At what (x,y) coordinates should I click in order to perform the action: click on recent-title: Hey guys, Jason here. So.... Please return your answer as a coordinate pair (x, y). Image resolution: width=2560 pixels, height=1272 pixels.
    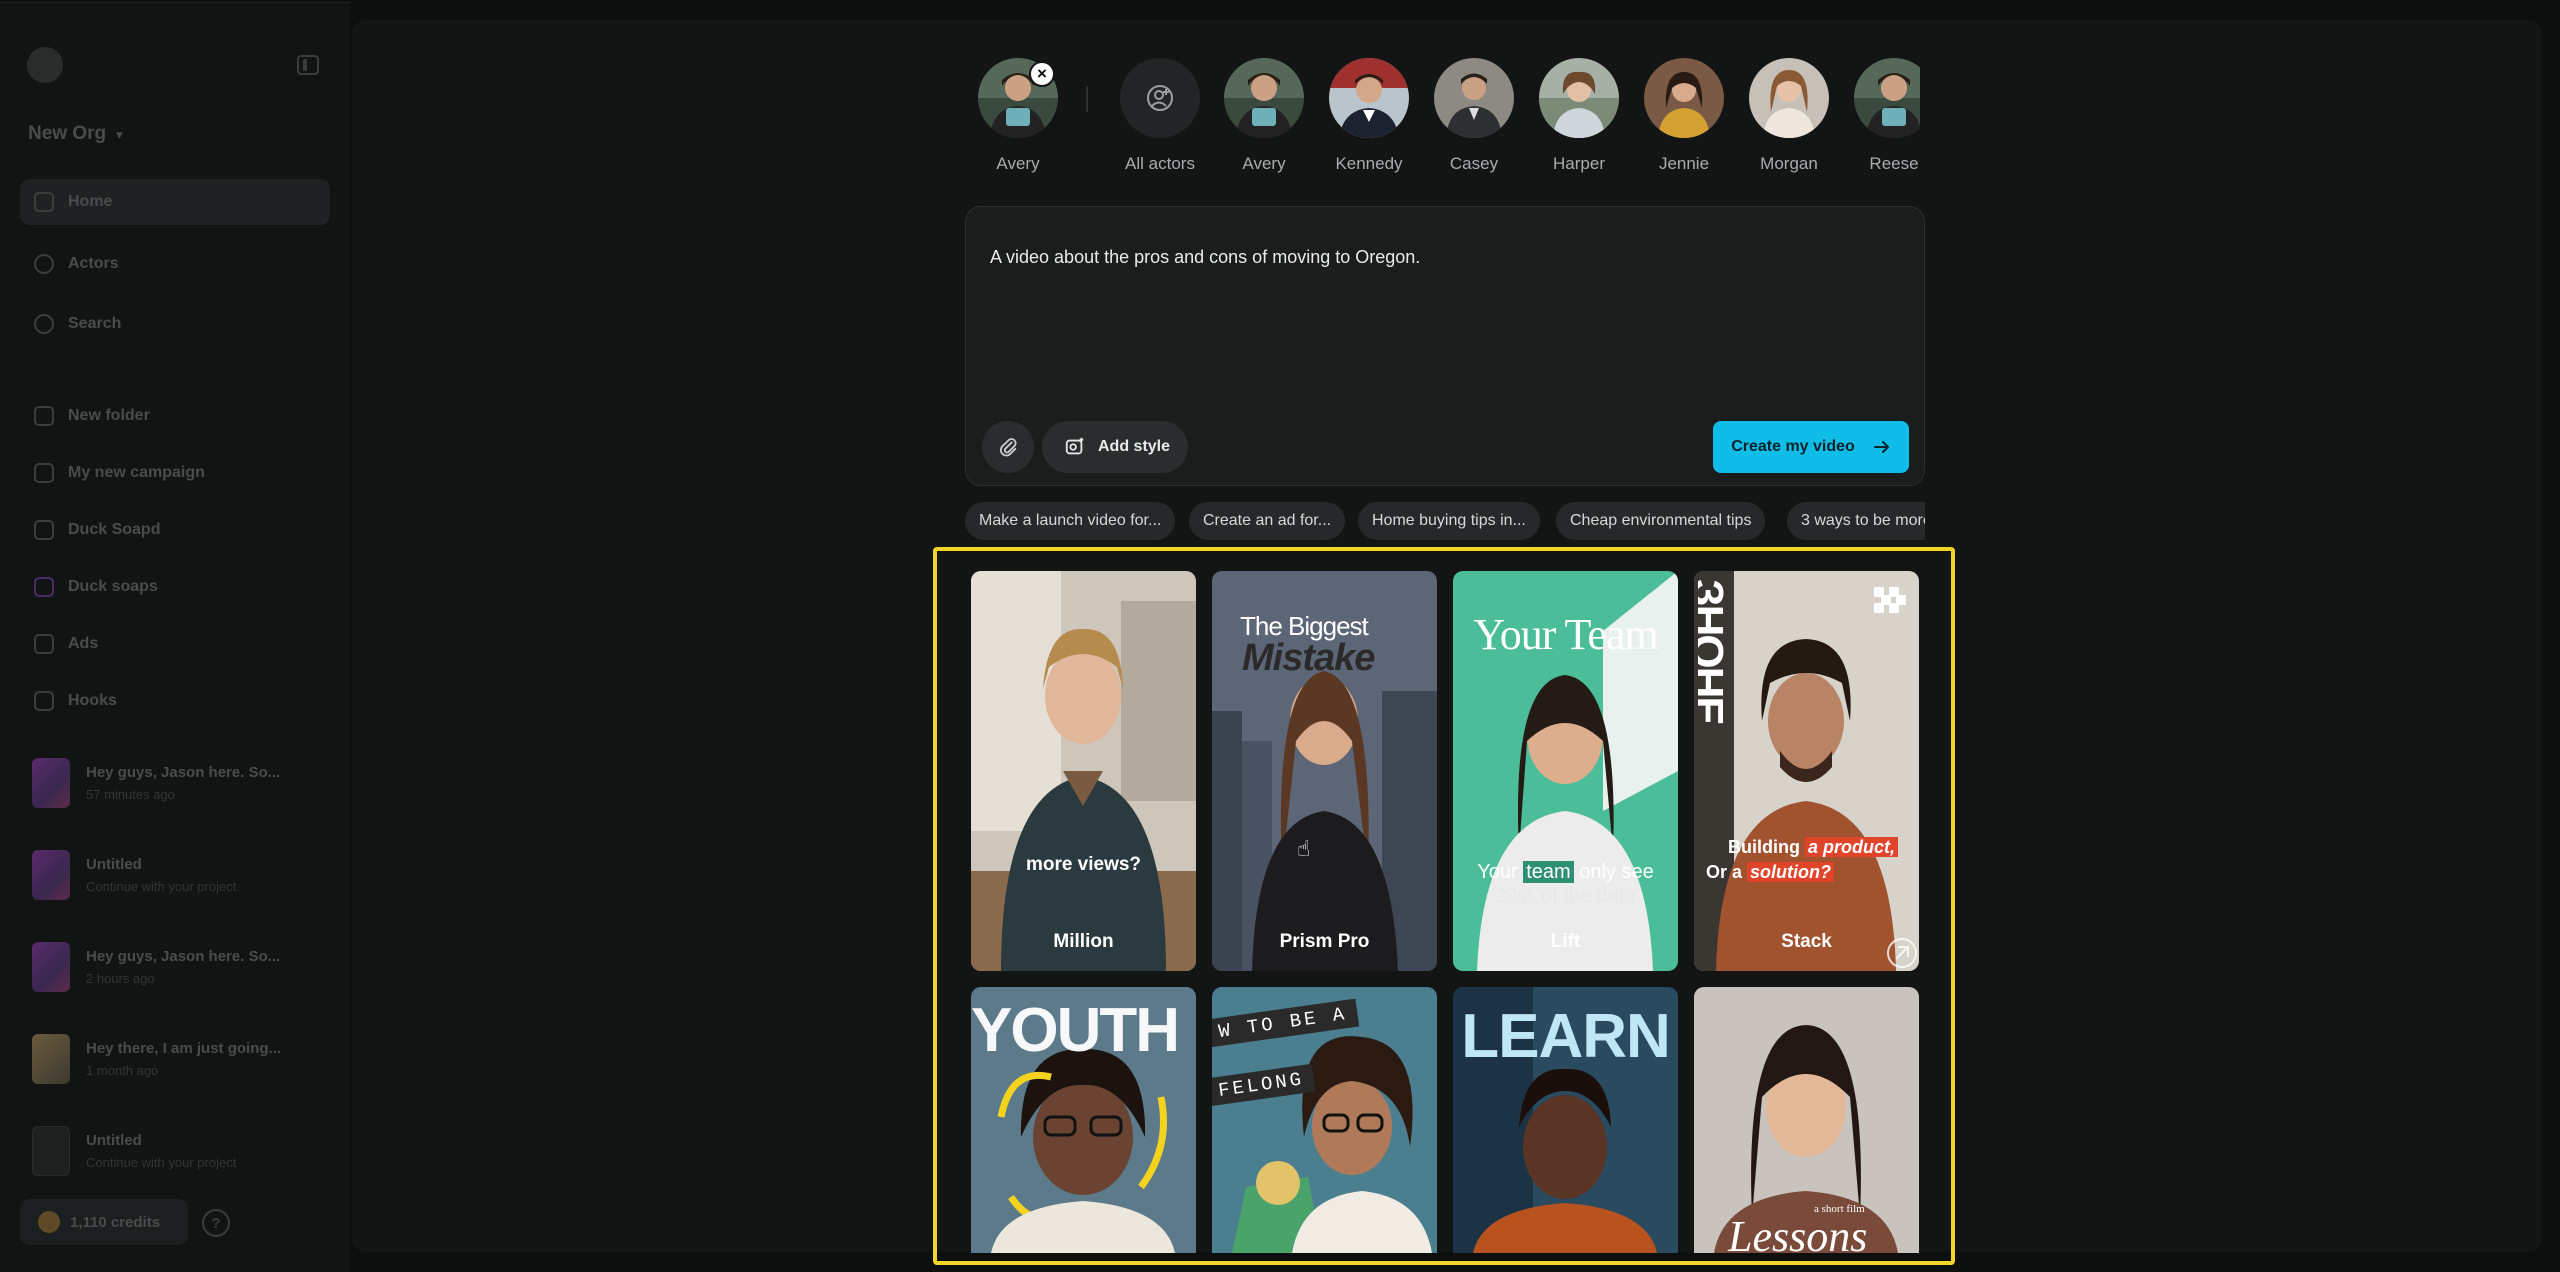
    Looking at the image, I should click on (183, 772).